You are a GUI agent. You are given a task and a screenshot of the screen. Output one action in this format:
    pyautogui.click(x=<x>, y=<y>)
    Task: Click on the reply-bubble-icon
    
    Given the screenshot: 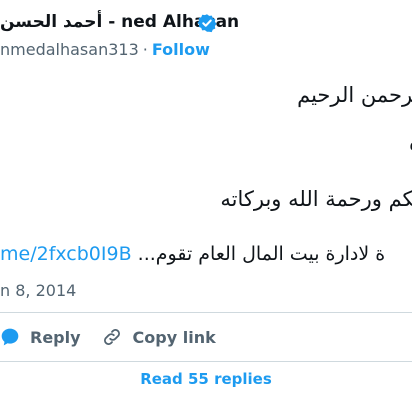 What is the action you would take?
    pyautogui.click(x=10, y=337)
    